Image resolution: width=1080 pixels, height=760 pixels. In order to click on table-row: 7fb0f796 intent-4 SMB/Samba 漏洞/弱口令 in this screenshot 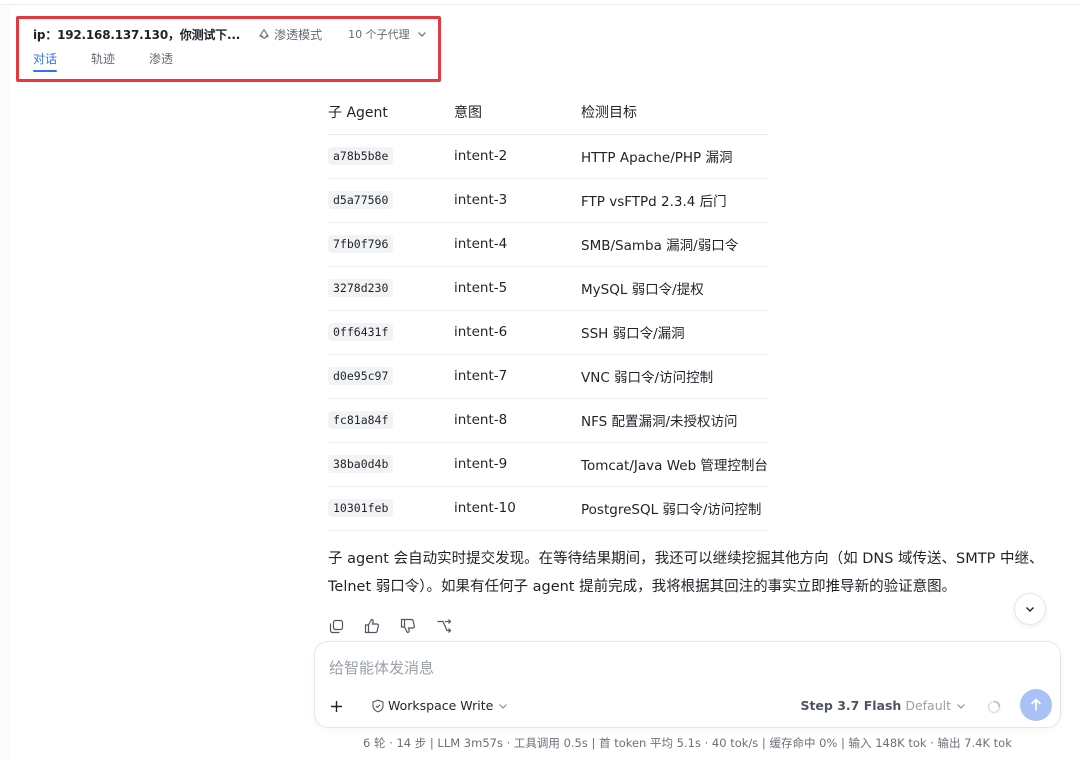, I will do `click(548, 244)`.